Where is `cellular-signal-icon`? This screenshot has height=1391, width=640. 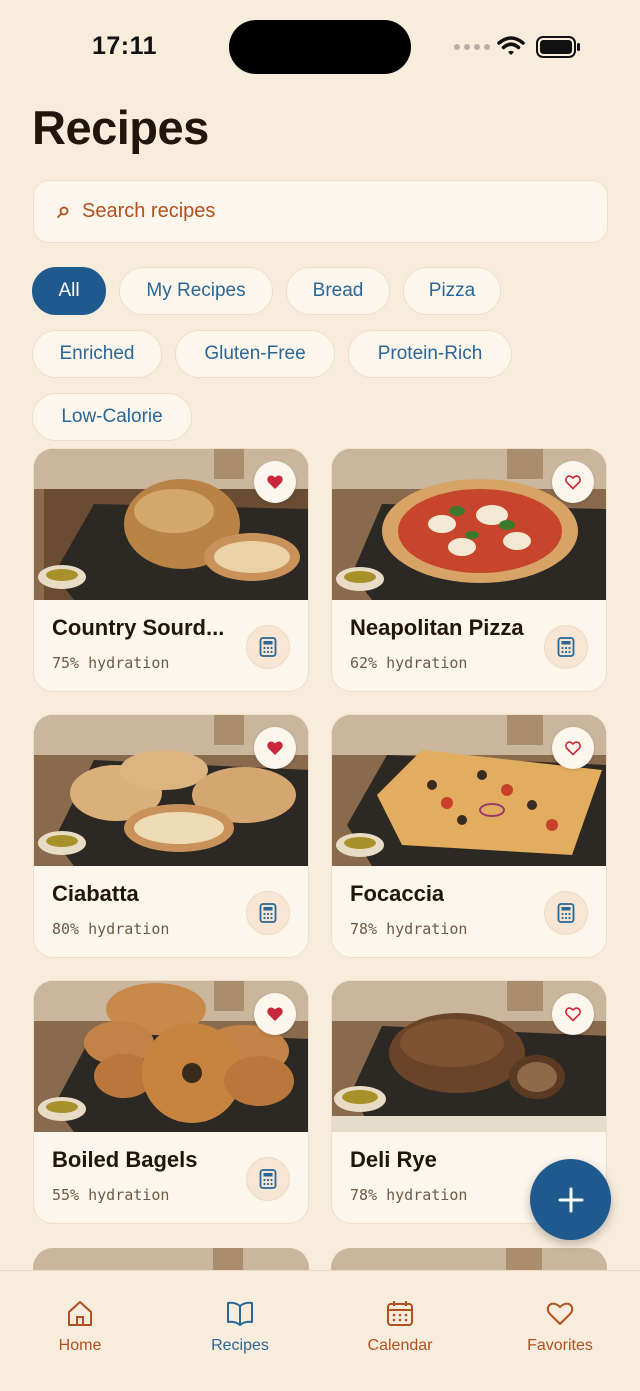 cellular-signal-icon is located at coordinates (472, 47).